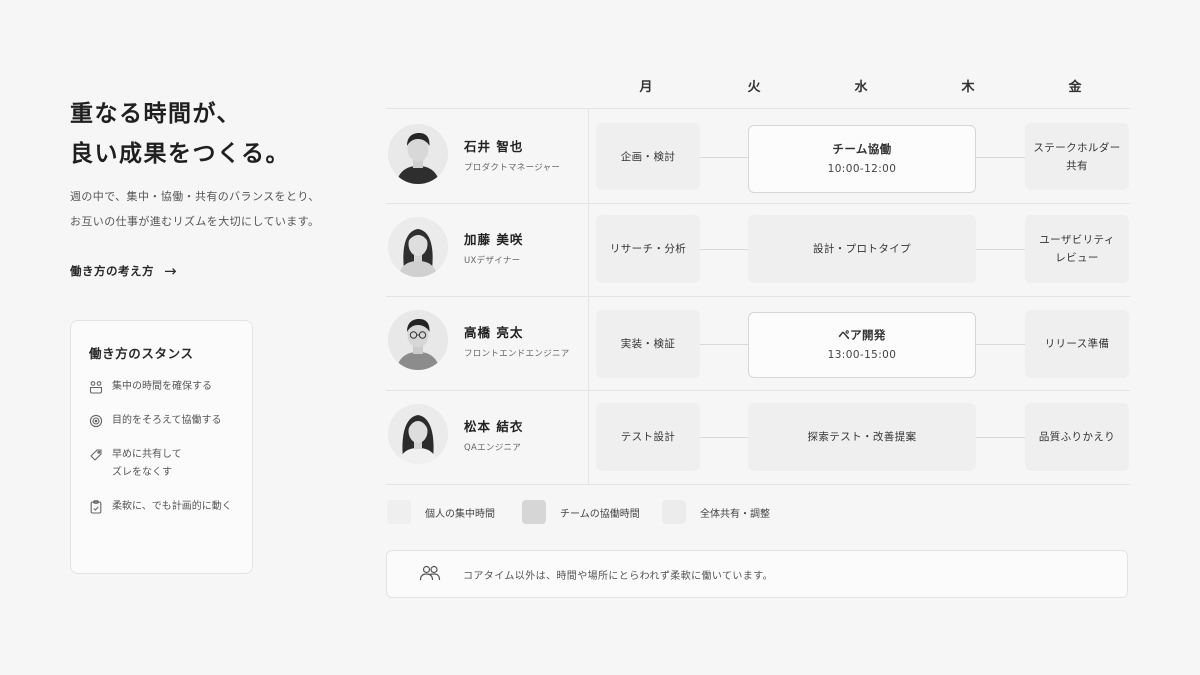  What do you see at coordinates (1075, 87) in the screenshot?
I see `day-header-fri: 金` at bounding box center [1075, 87].